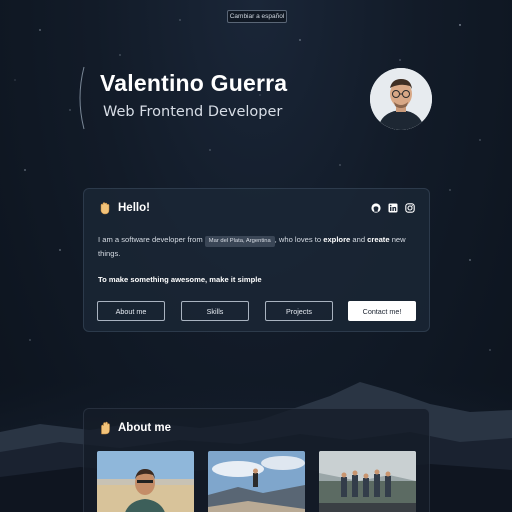 The height and width of the screenshot is (512, 512). Describe the element at coordinates (105, 208) in the screenshot. I see `waving-hand-icon` at that location.